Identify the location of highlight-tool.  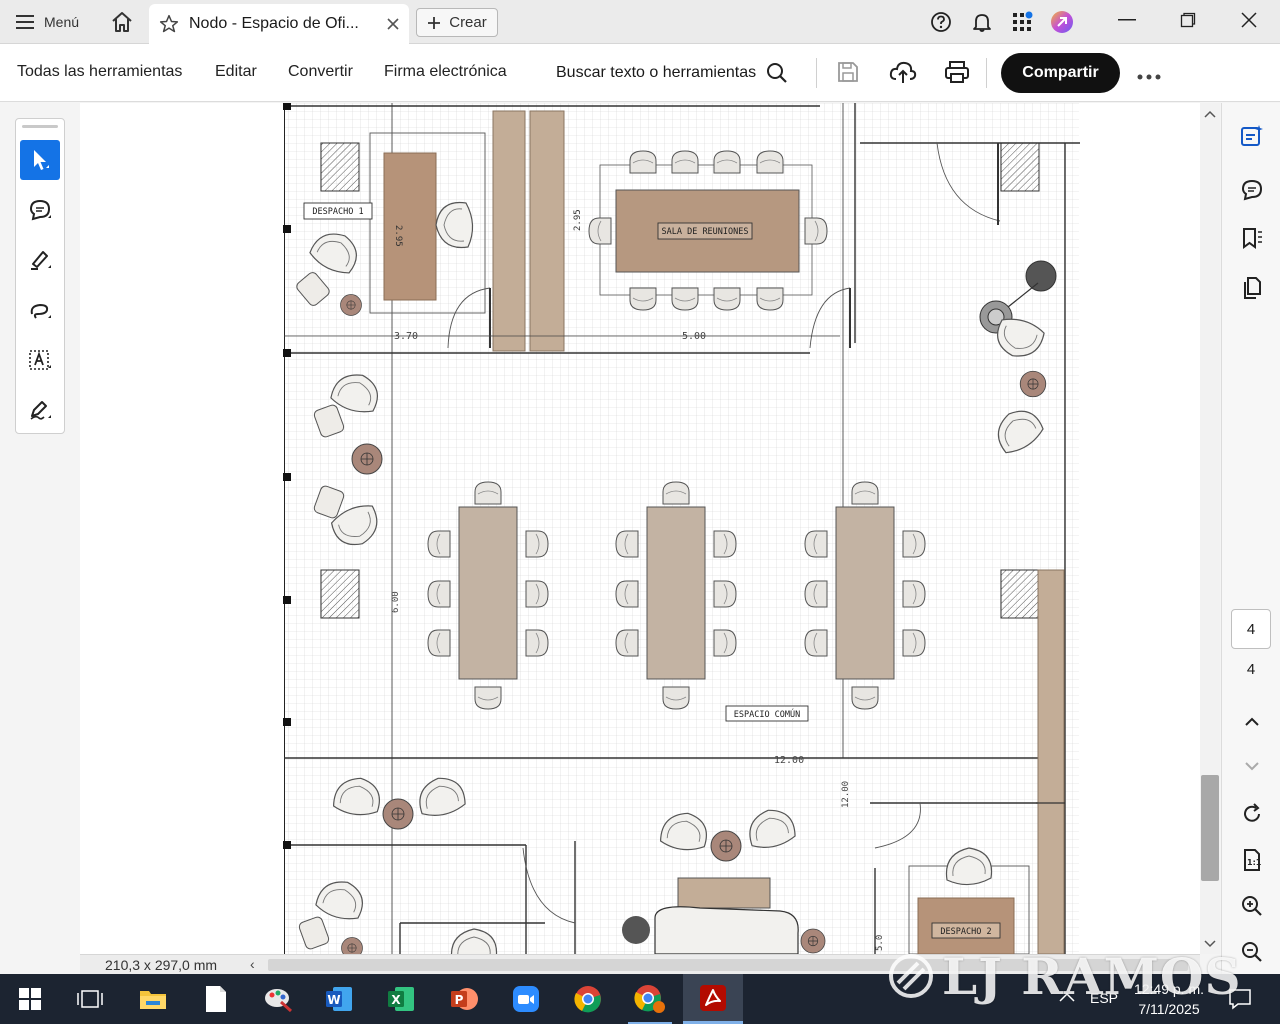
(40, 260).